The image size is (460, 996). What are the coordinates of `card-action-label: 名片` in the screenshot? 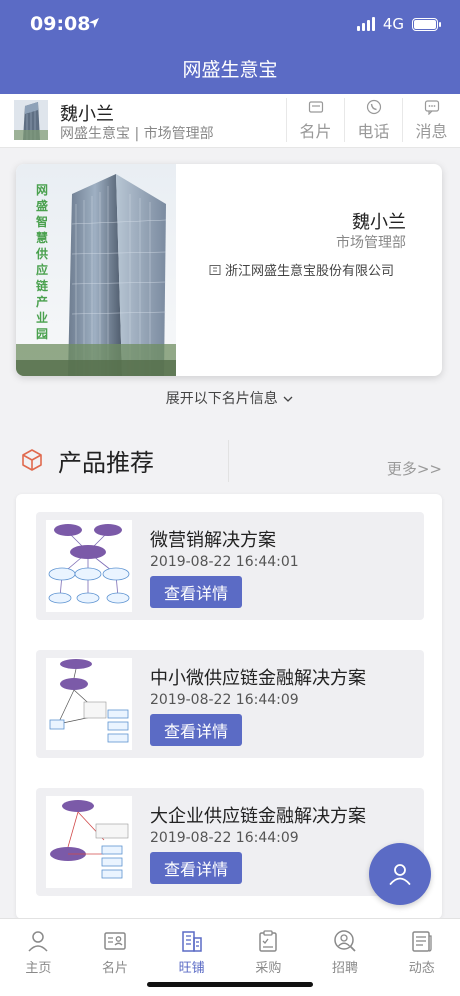 It's located at (315, 131).